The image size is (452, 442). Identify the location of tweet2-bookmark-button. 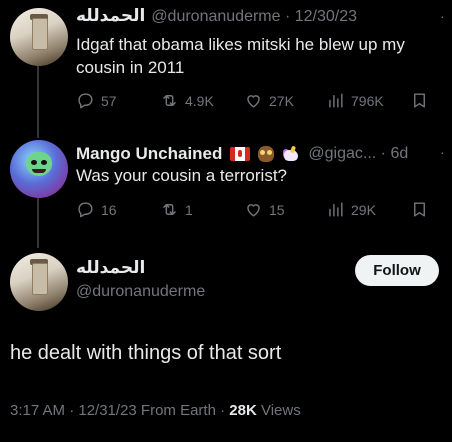
(419, 209).